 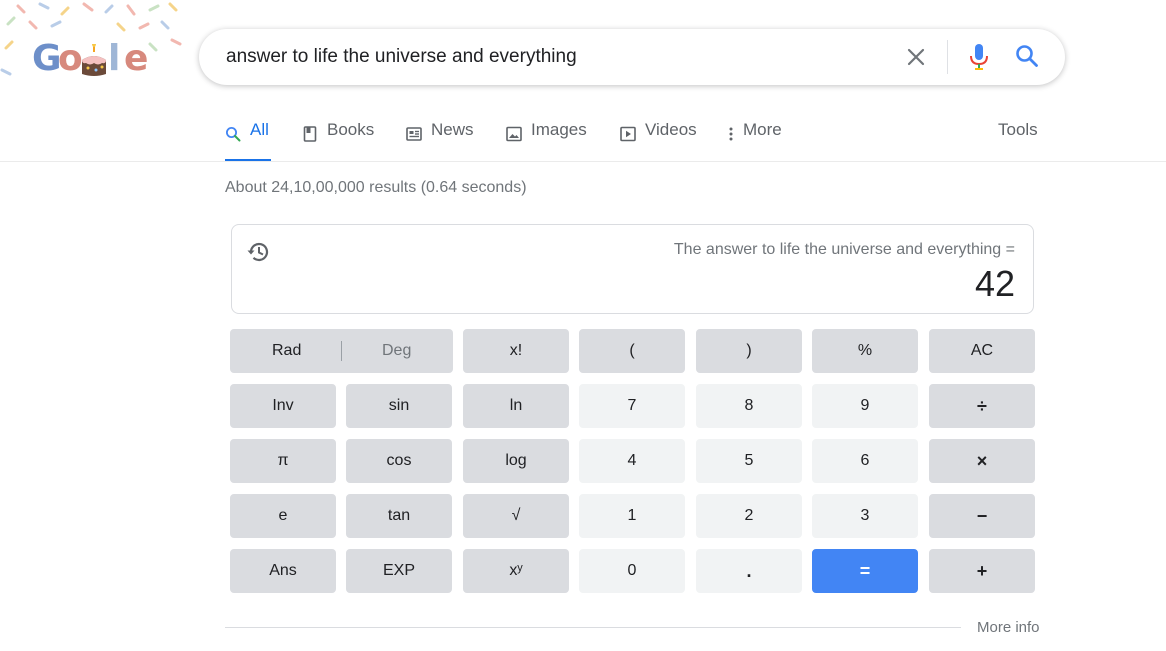 What do you see at coordinates (440, 141) in the screenshot?
I see `tab-news: News` at bounding box center [440, 141].